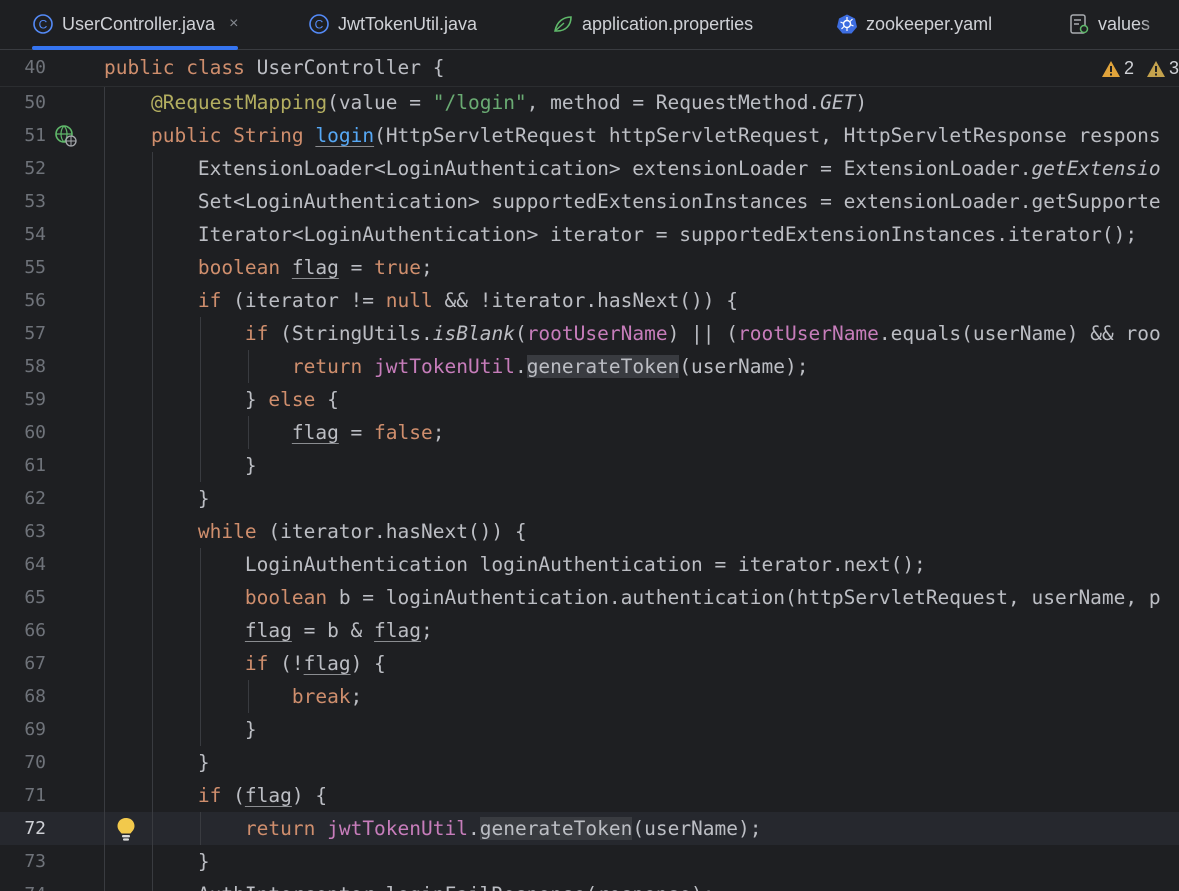  What do you see at coordinates (668, 23) in the screenshot?
I see `tab-label: application.properties` at bounding box center [668, 23].